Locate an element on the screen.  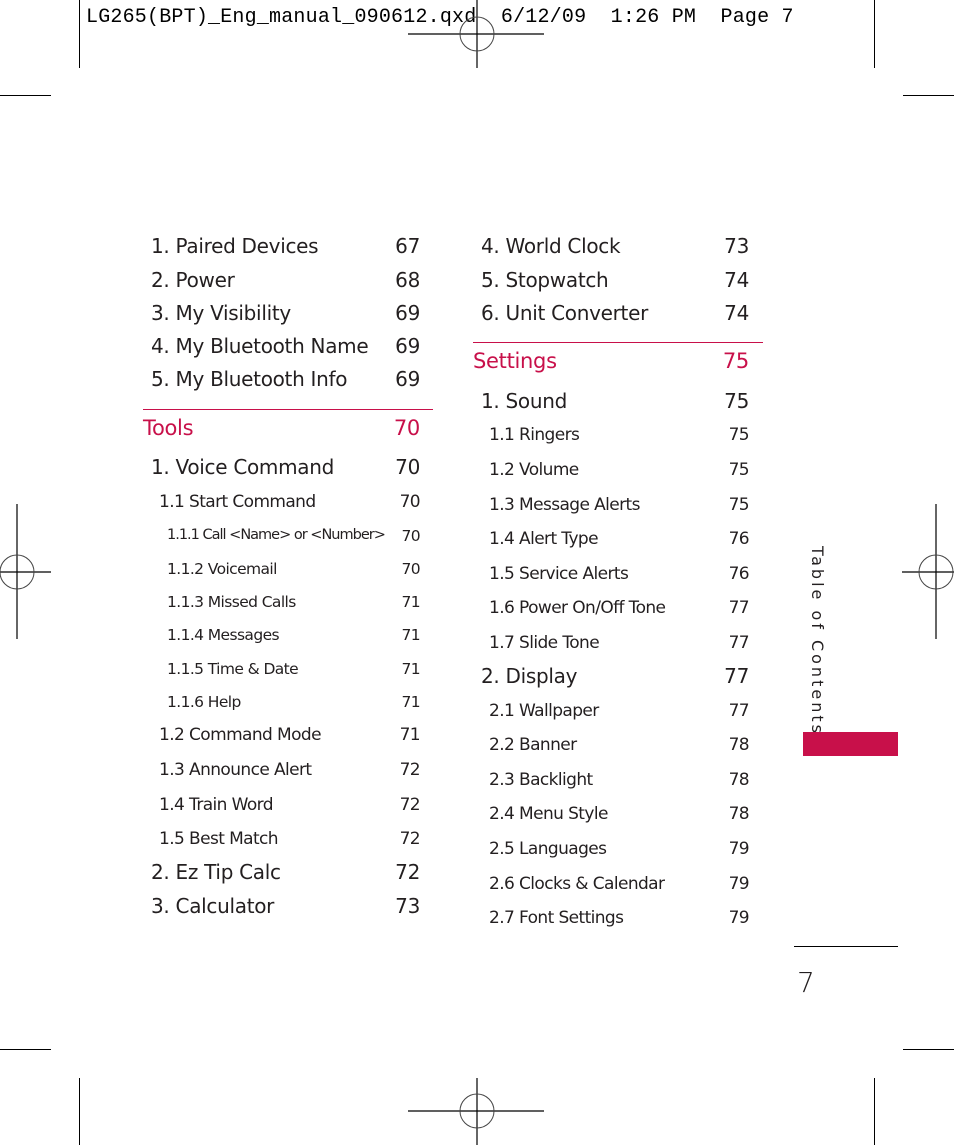
toc-entry: 2. Power 68 is located at coordinates (281, 282).